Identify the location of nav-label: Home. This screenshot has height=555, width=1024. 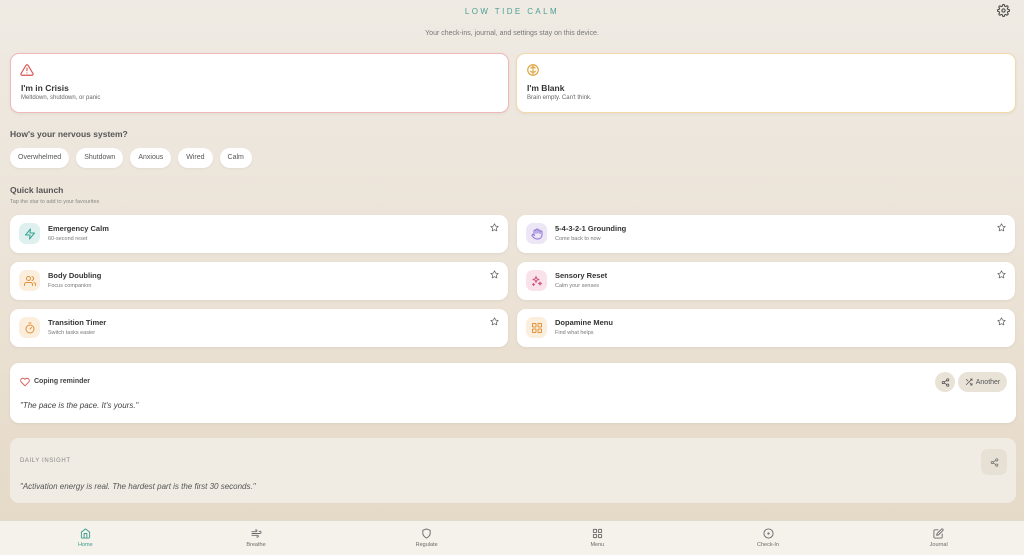
(85, 545).